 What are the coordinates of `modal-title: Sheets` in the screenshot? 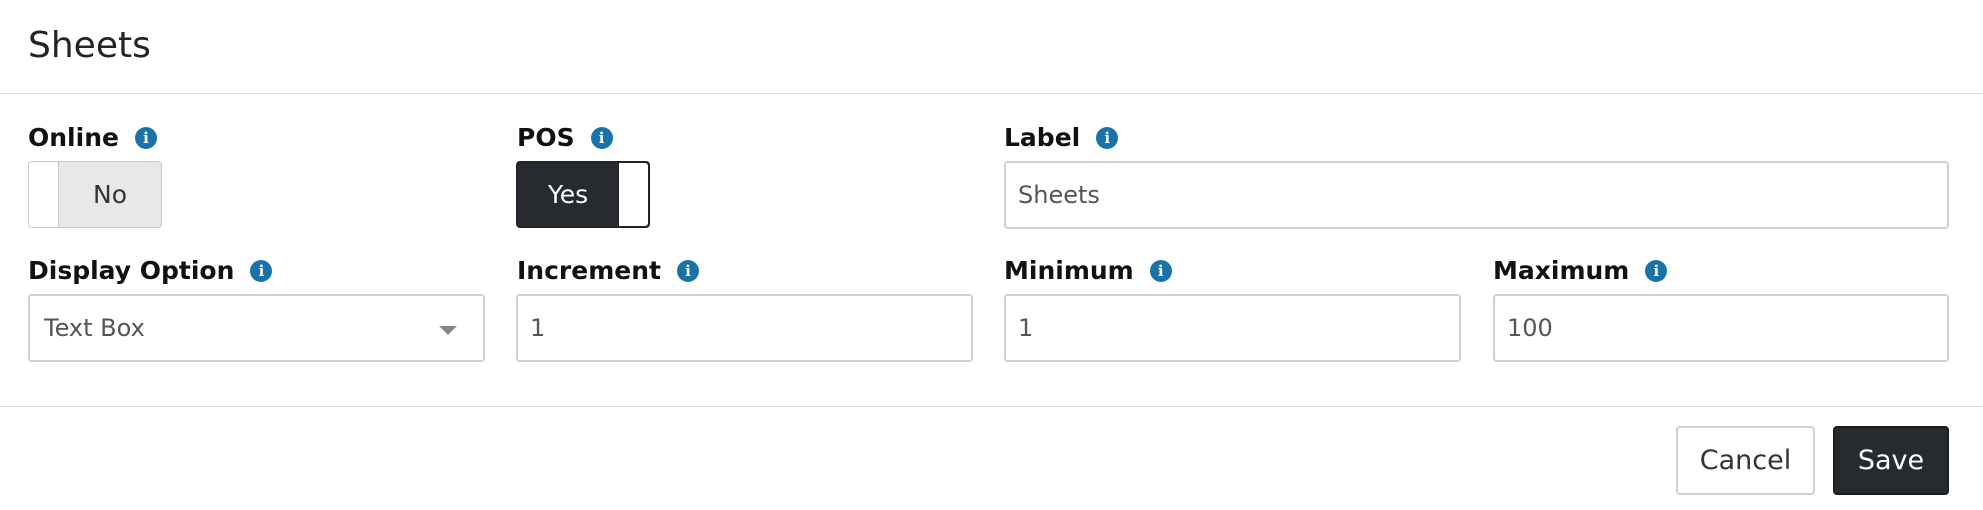 It's located at (89, 45).